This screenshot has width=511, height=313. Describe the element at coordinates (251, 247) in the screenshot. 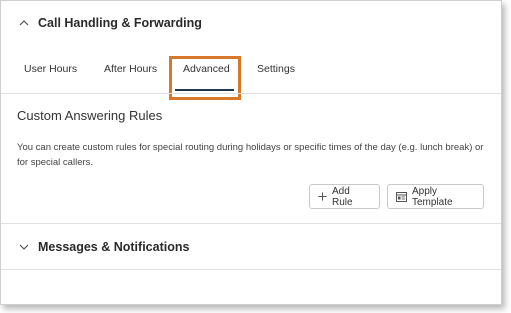

I see `messages-section-header: Messages & Notifications` at that location.